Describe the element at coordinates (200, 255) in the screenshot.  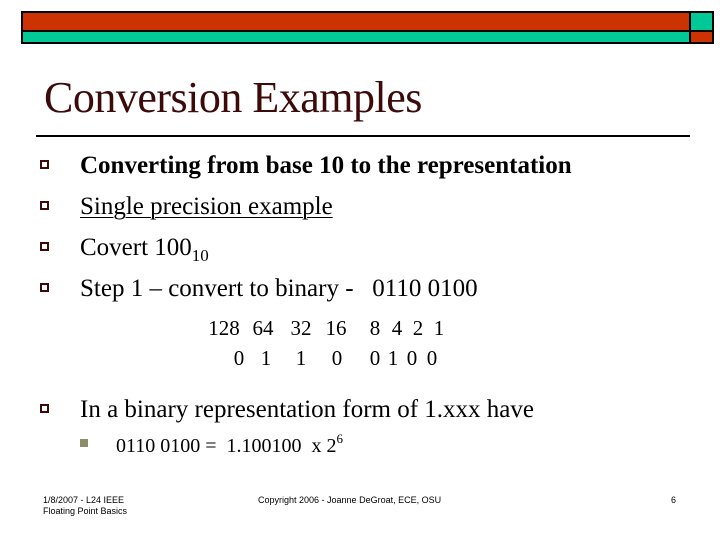
I see `base-subscript: 10` at that location.